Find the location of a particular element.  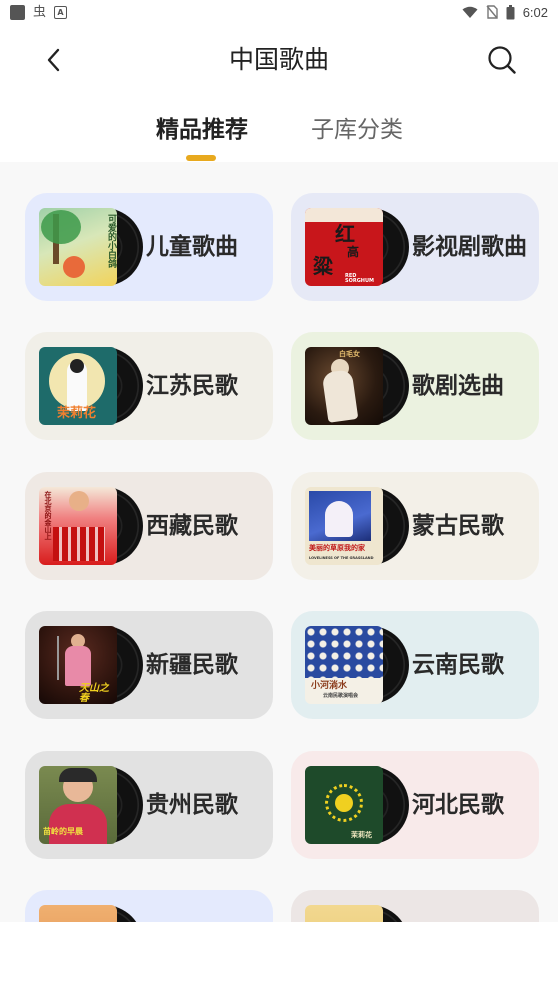

status-right-icons: 6:02 is located at coordinates (505, 12).